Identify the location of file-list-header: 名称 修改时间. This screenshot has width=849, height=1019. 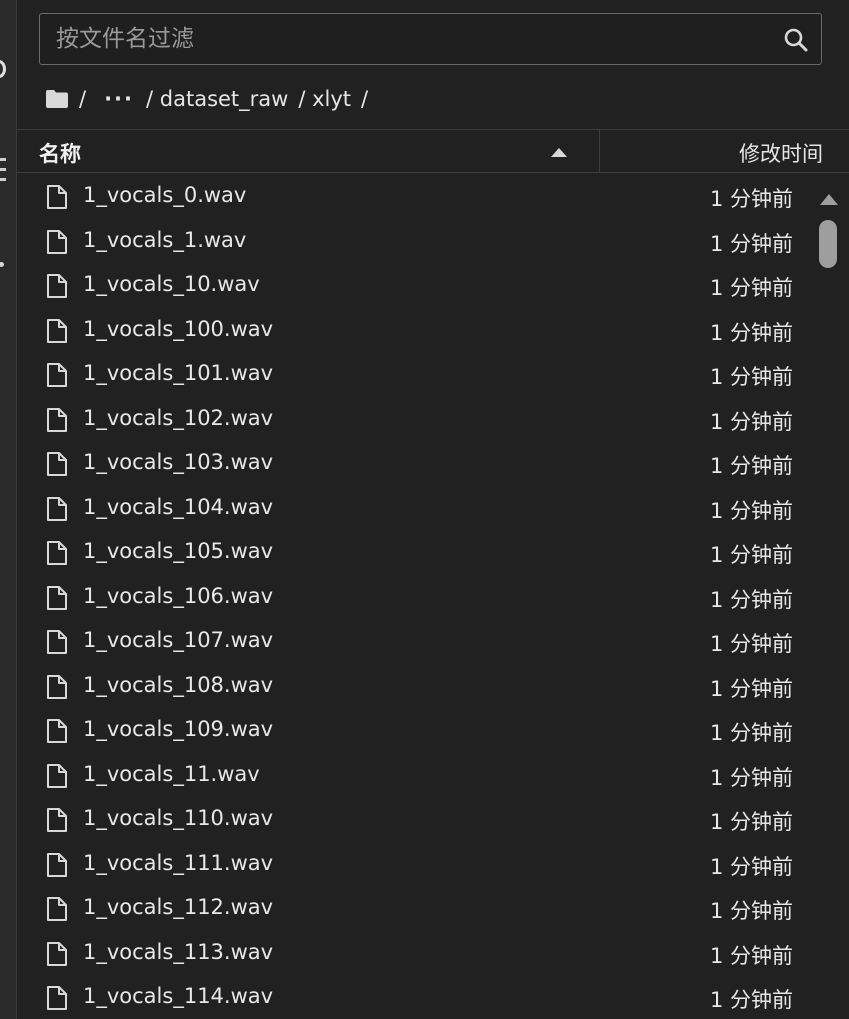
(433, 151).